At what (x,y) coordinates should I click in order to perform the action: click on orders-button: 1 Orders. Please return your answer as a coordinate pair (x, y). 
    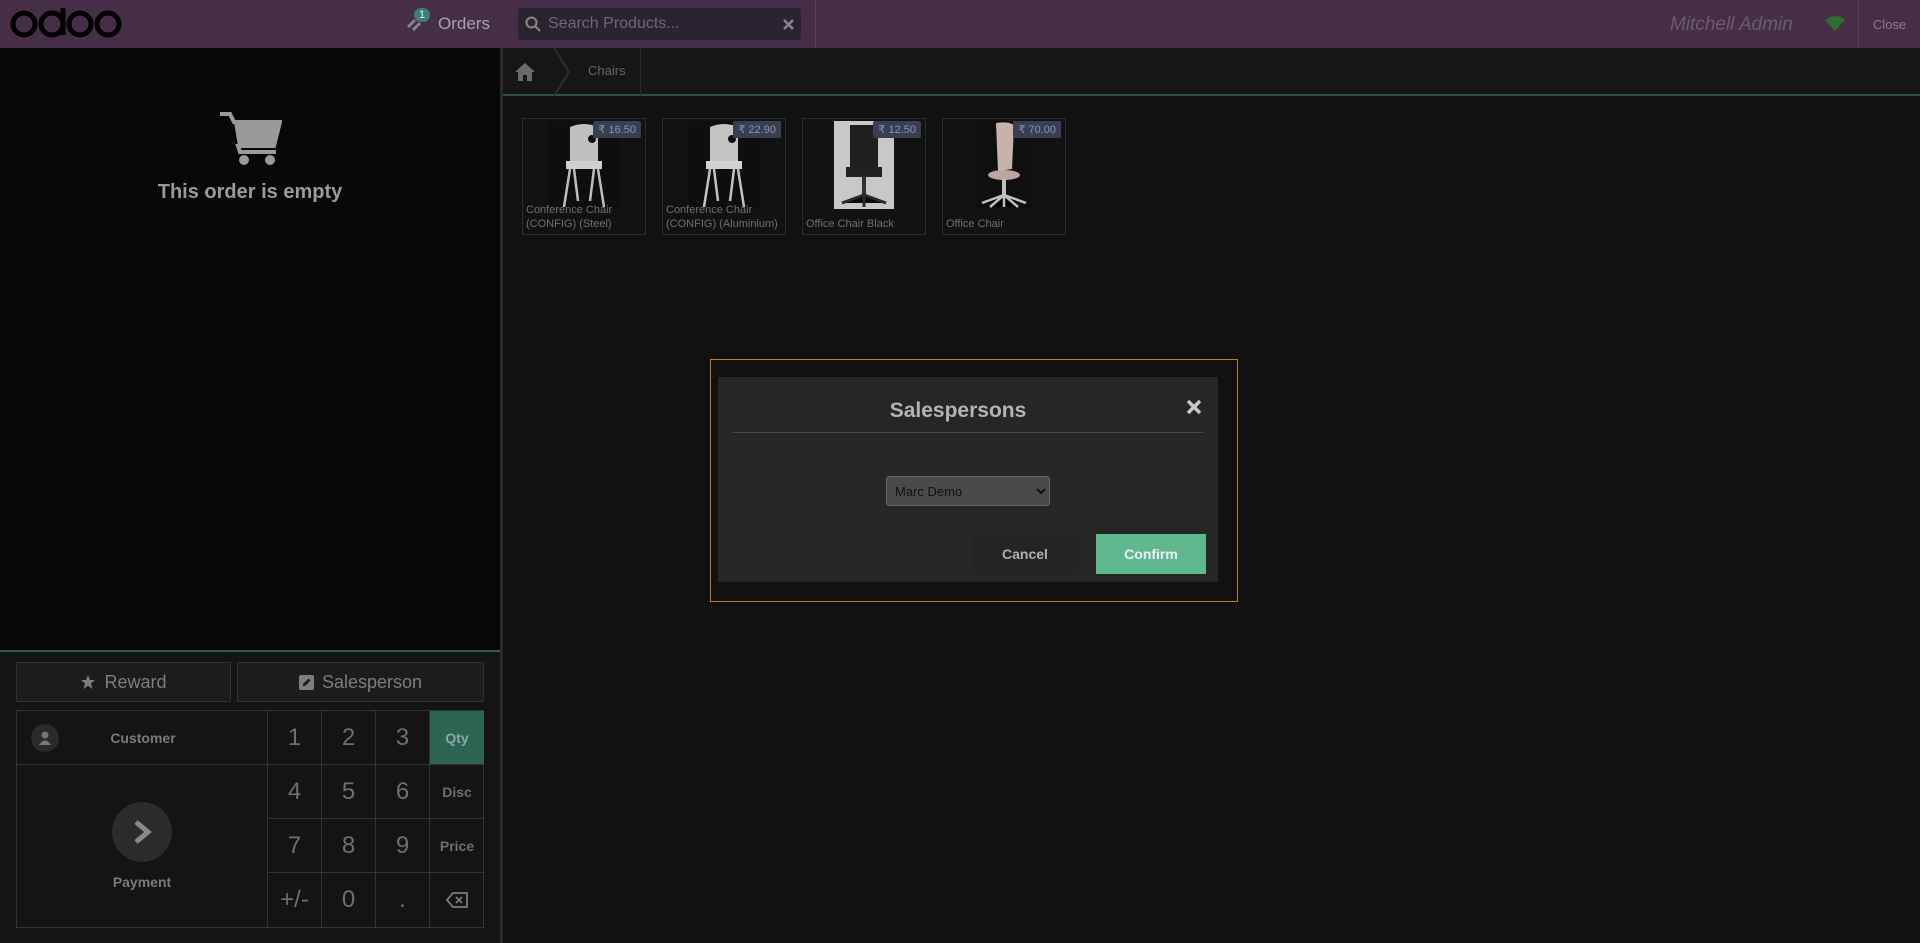
    Looking at the image, I should click on (447, 23).